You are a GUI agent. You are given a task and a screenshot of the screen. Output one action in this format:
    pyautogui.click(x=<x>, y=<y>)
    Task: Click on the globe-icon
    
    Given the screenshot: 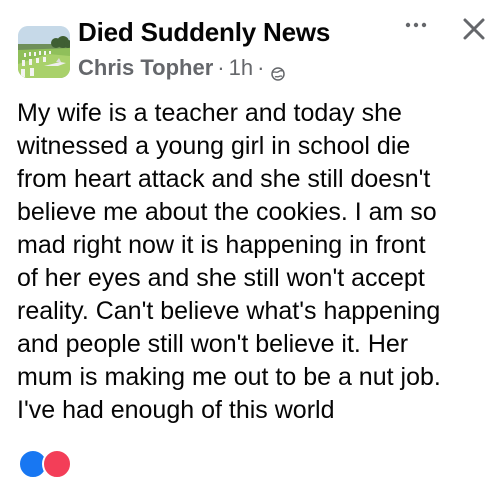 What is the action you would take?
    pyautogui.click(x=278, y=71)
    